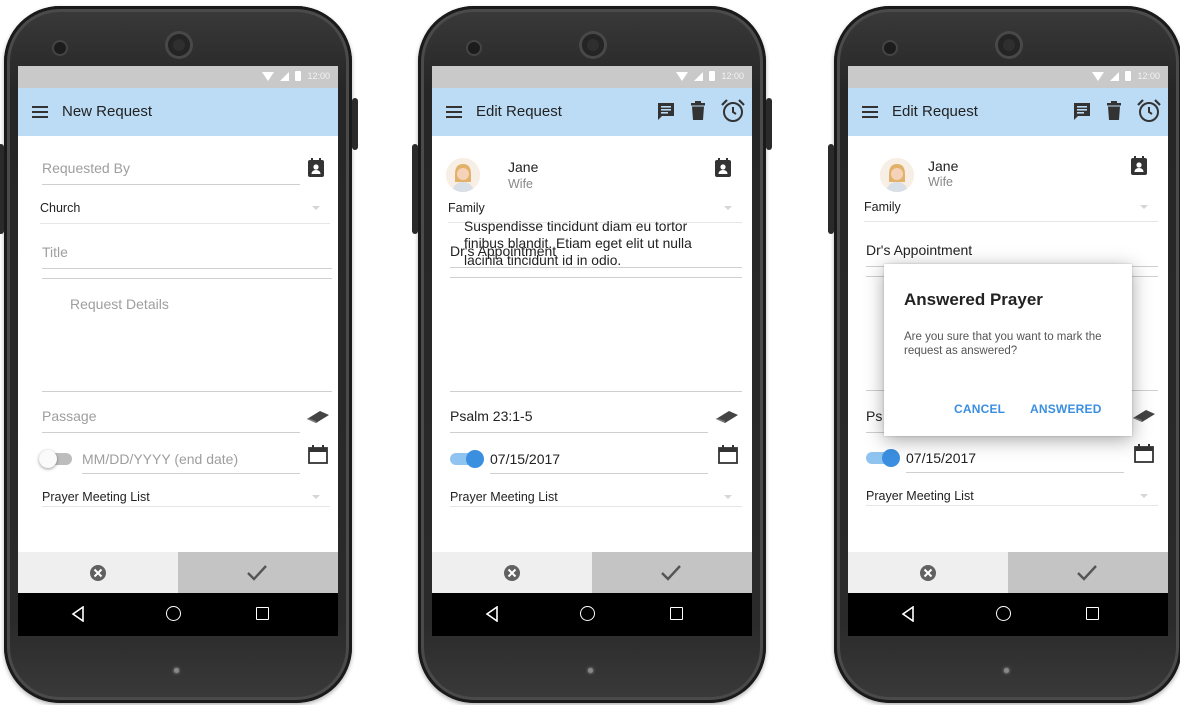 The height and width of the screenshot is (705, 1180). I want to click on passage-input: Ps, so click(874, 416).